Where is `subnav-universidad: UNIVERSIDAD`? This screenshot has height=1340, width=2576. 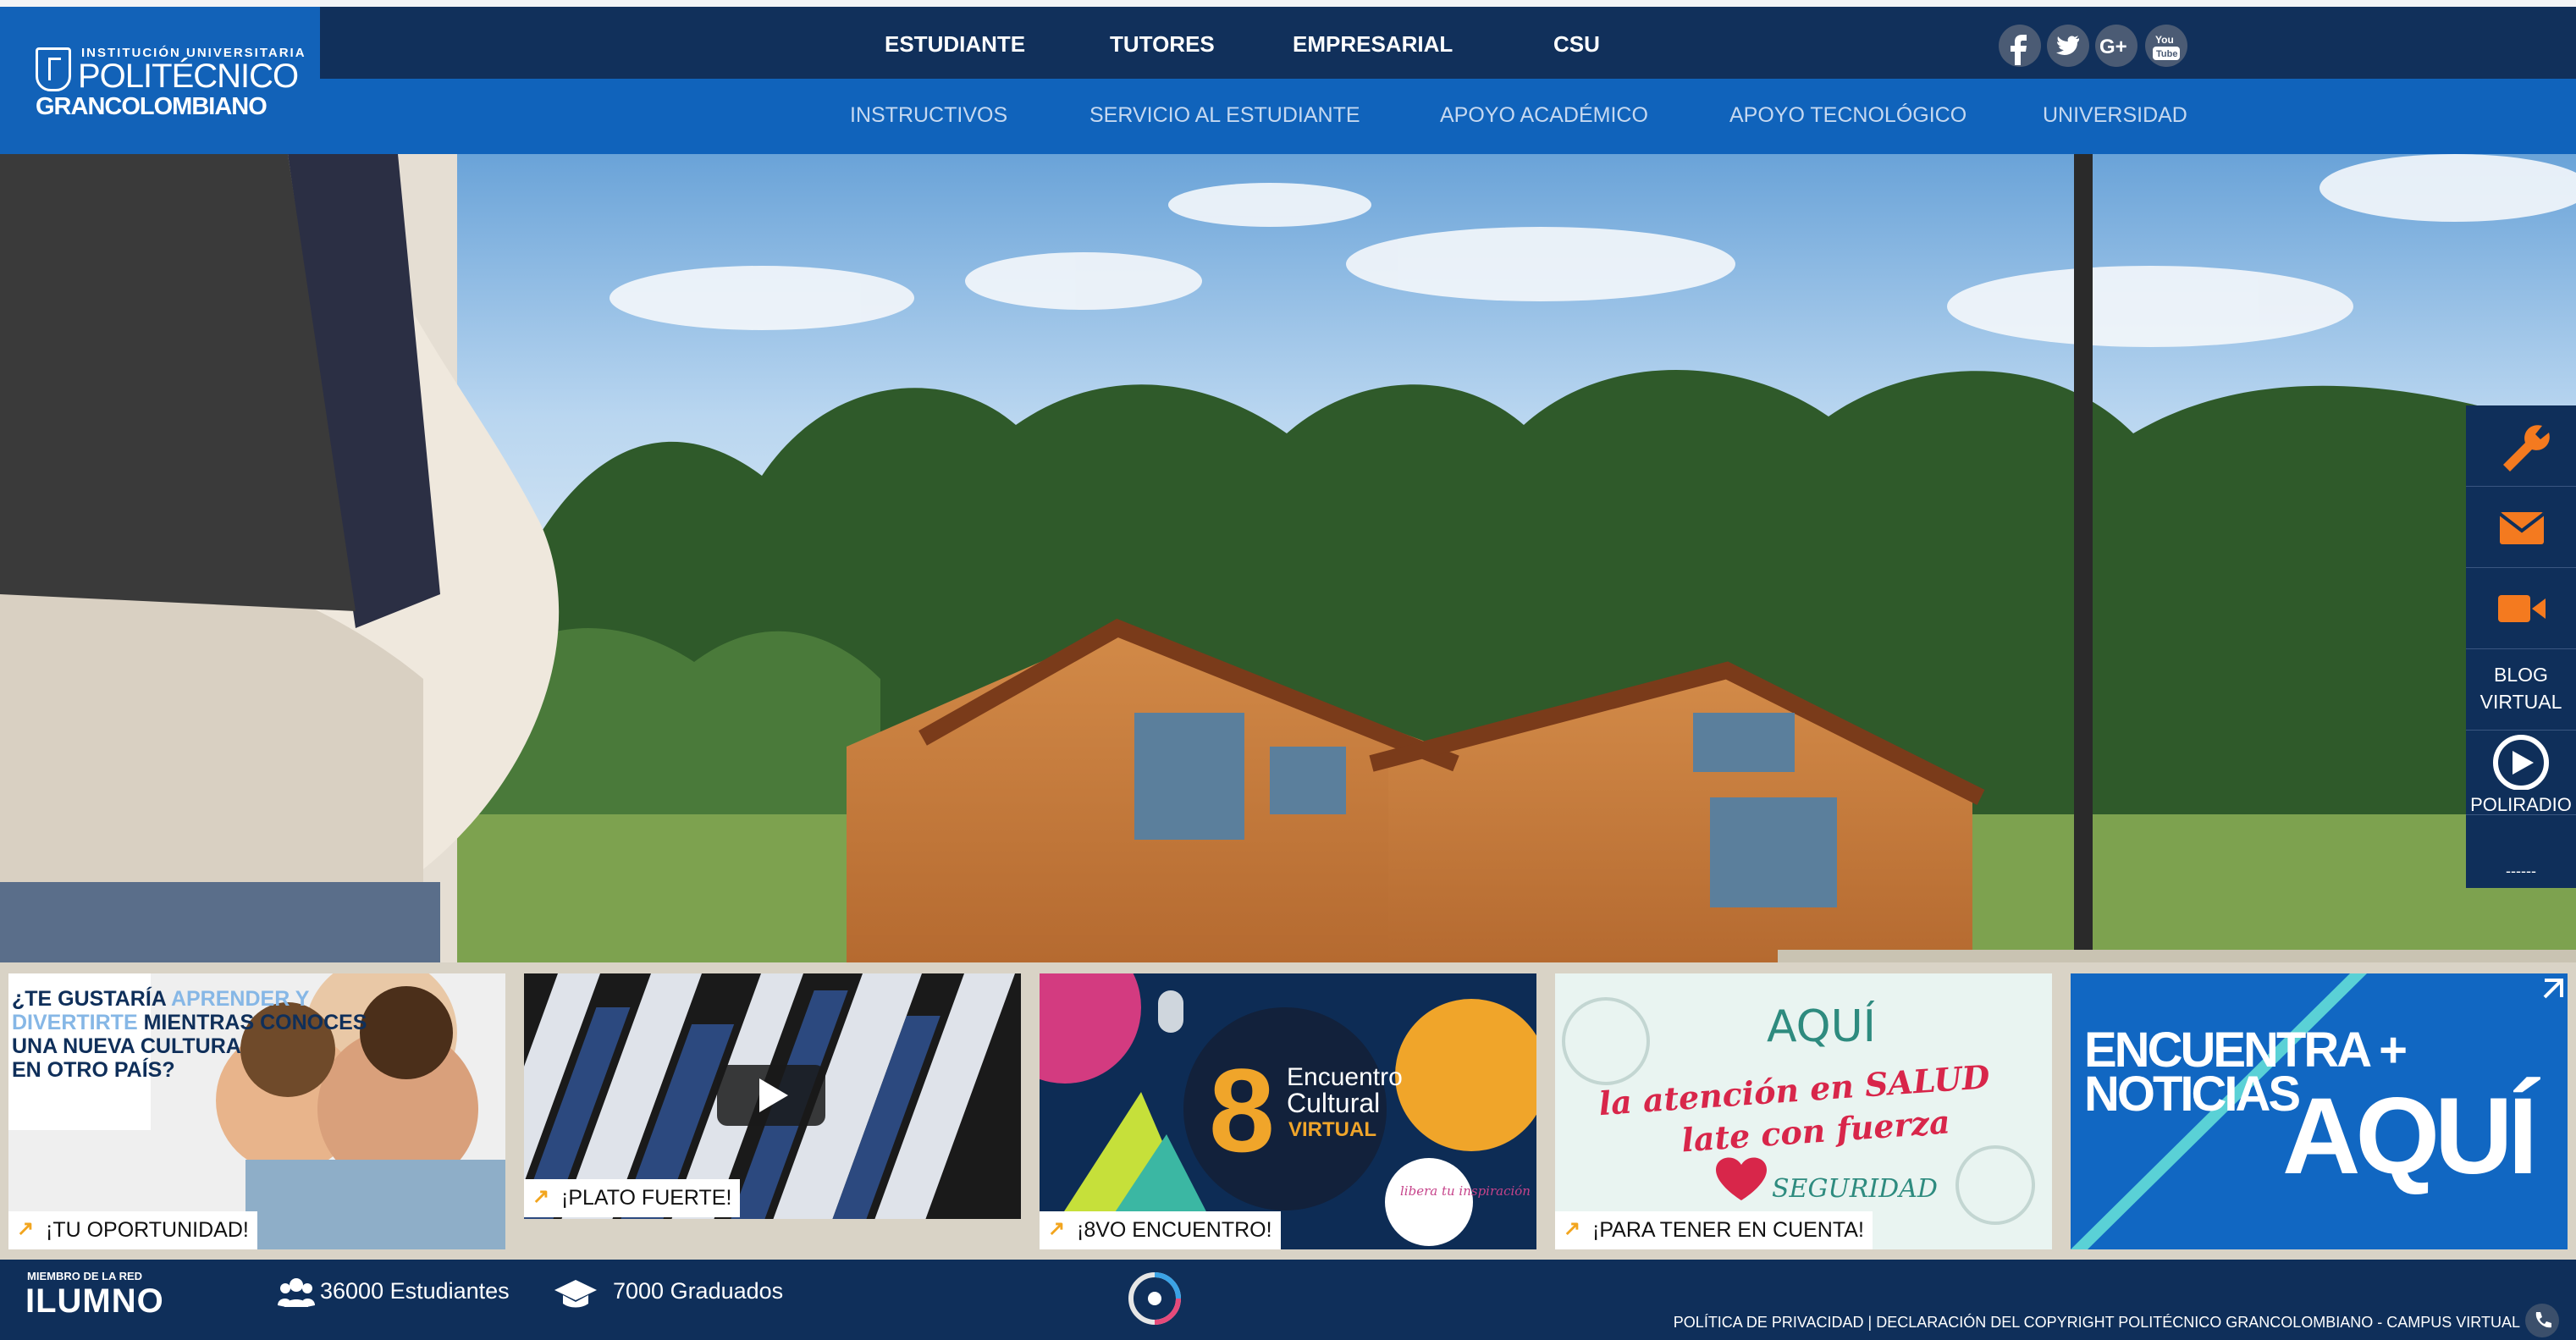 subnav-universidad: UNIVERSIDAD is located at coordinates (2115, 116).